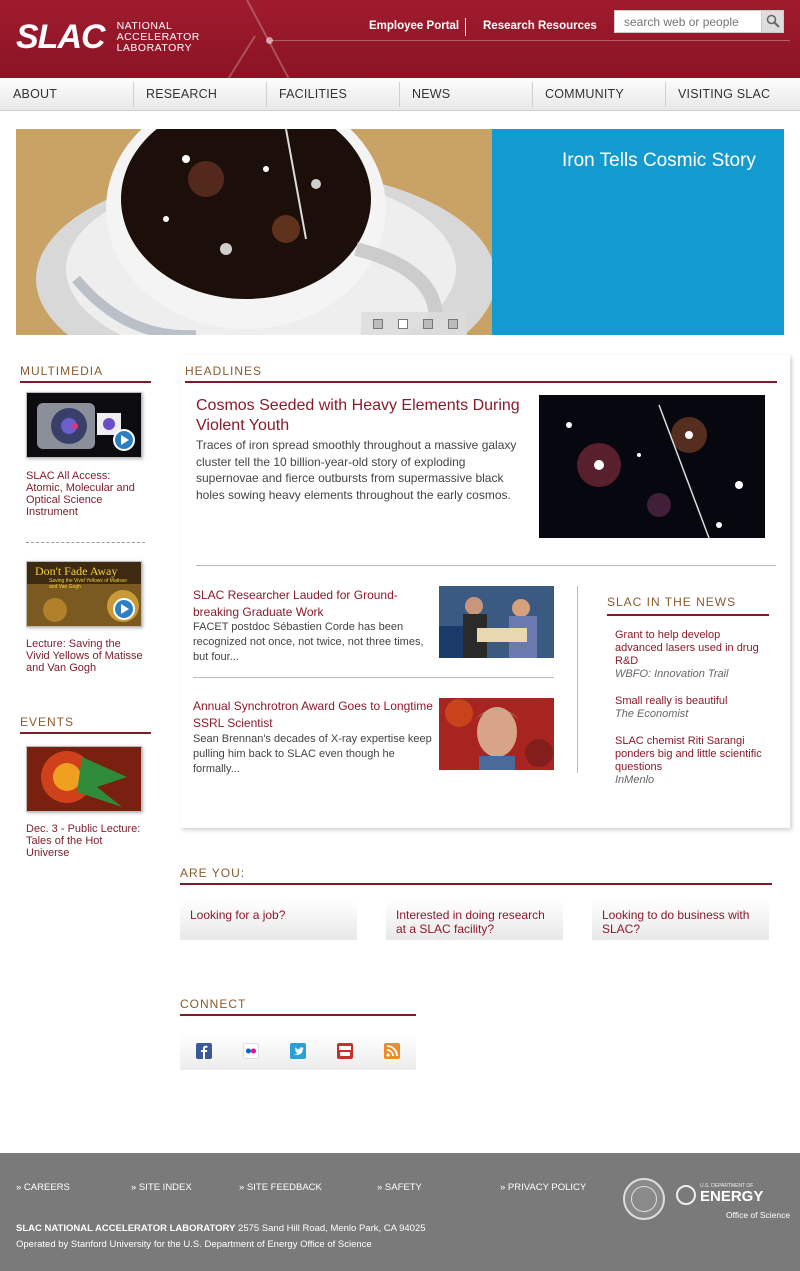  Describe the element at coordinates (213, 873) in the screenshot. I see `are-you-heading: ARE YOU:` at that location.